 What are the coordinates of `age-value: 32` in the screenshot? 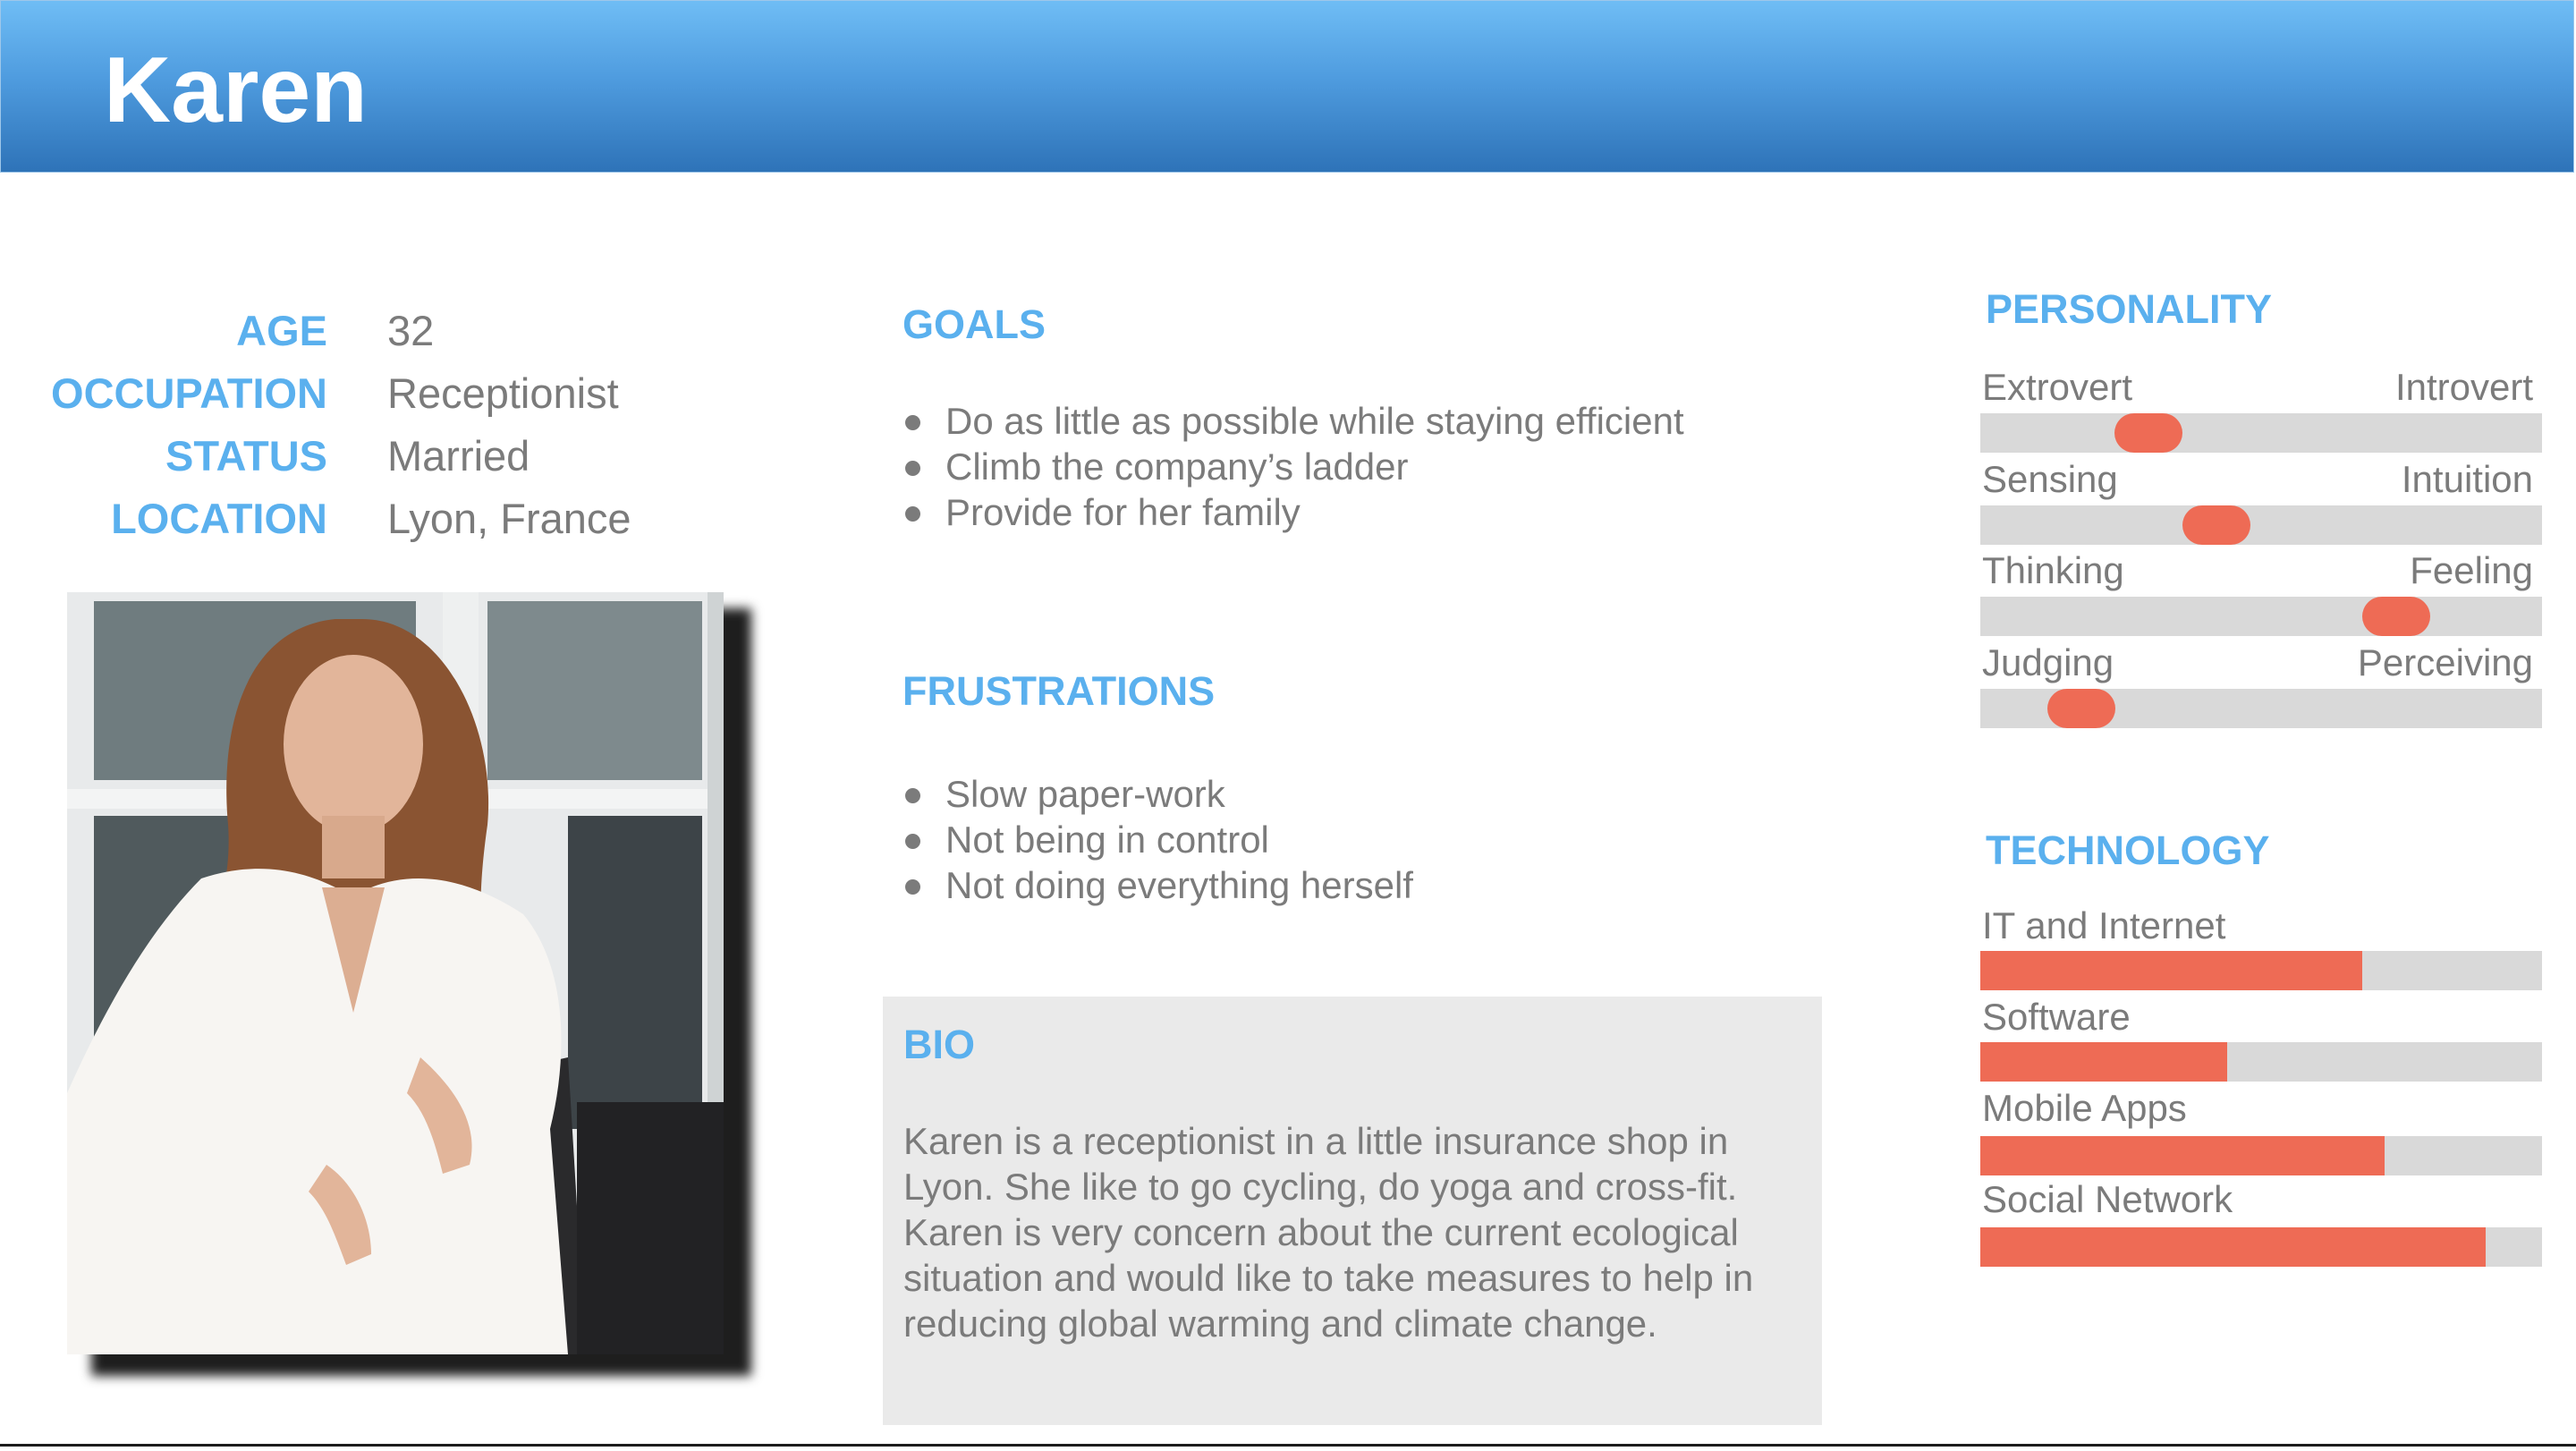 It's located at (411, 330).